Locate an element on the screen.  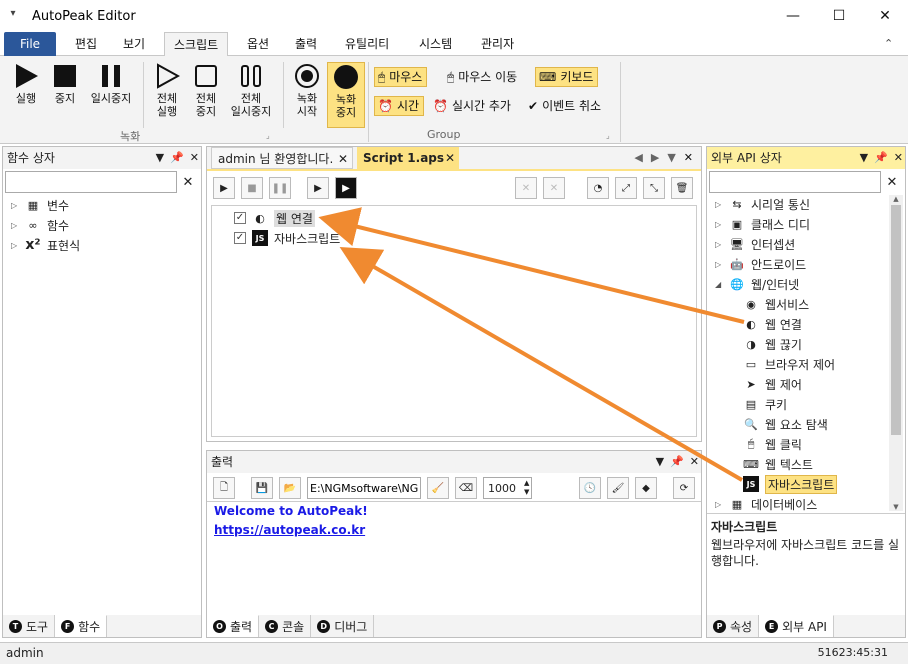
collapse-icon: ⤡ is located at coordinates (654, 188).